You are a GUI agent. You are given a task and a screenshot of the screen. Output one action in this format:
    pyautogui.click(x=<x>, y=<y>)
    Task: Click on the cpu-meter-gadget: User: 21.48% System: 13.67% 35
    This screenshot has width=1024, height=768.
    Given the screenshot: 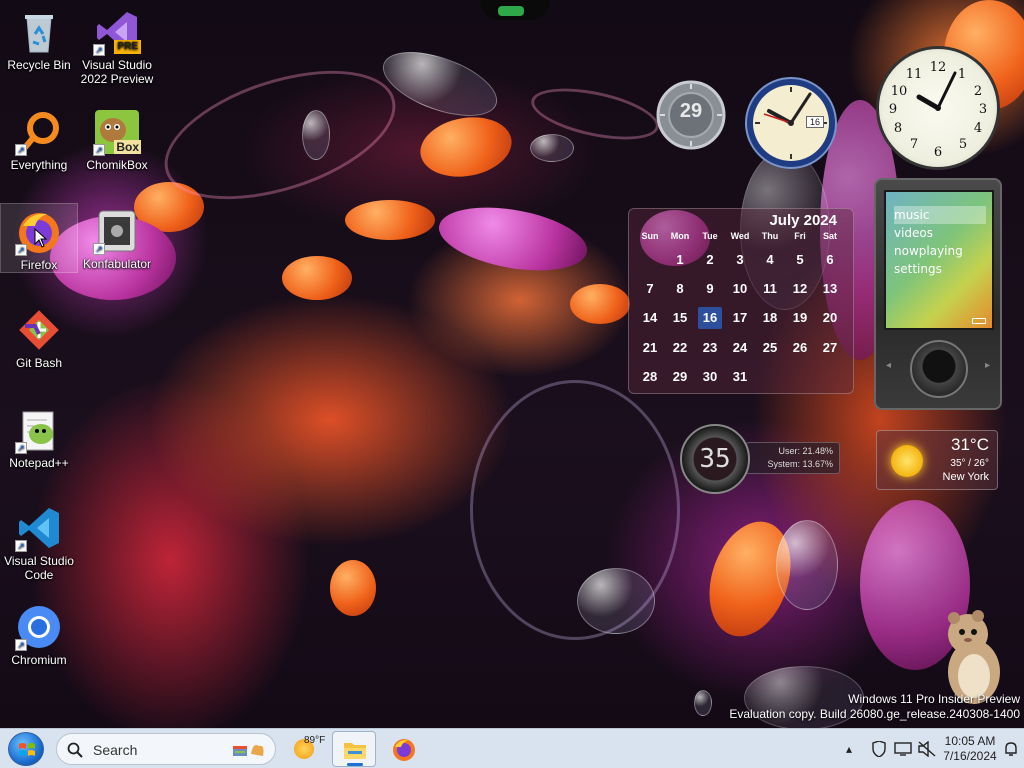 What is the action you would take?
    pyautogui.click(x=760, y=460)
    